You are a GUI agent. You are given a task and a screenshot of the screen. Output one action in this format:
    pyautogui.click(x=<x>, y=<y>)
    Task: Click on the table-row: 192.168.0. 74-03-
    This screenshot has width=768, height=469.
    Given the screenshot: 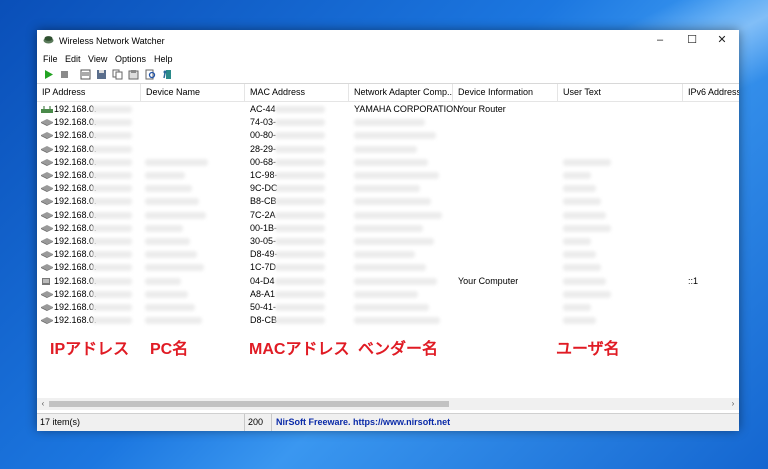 What is the action you would take?
    pyautogui.click(x=388, y=122)
    